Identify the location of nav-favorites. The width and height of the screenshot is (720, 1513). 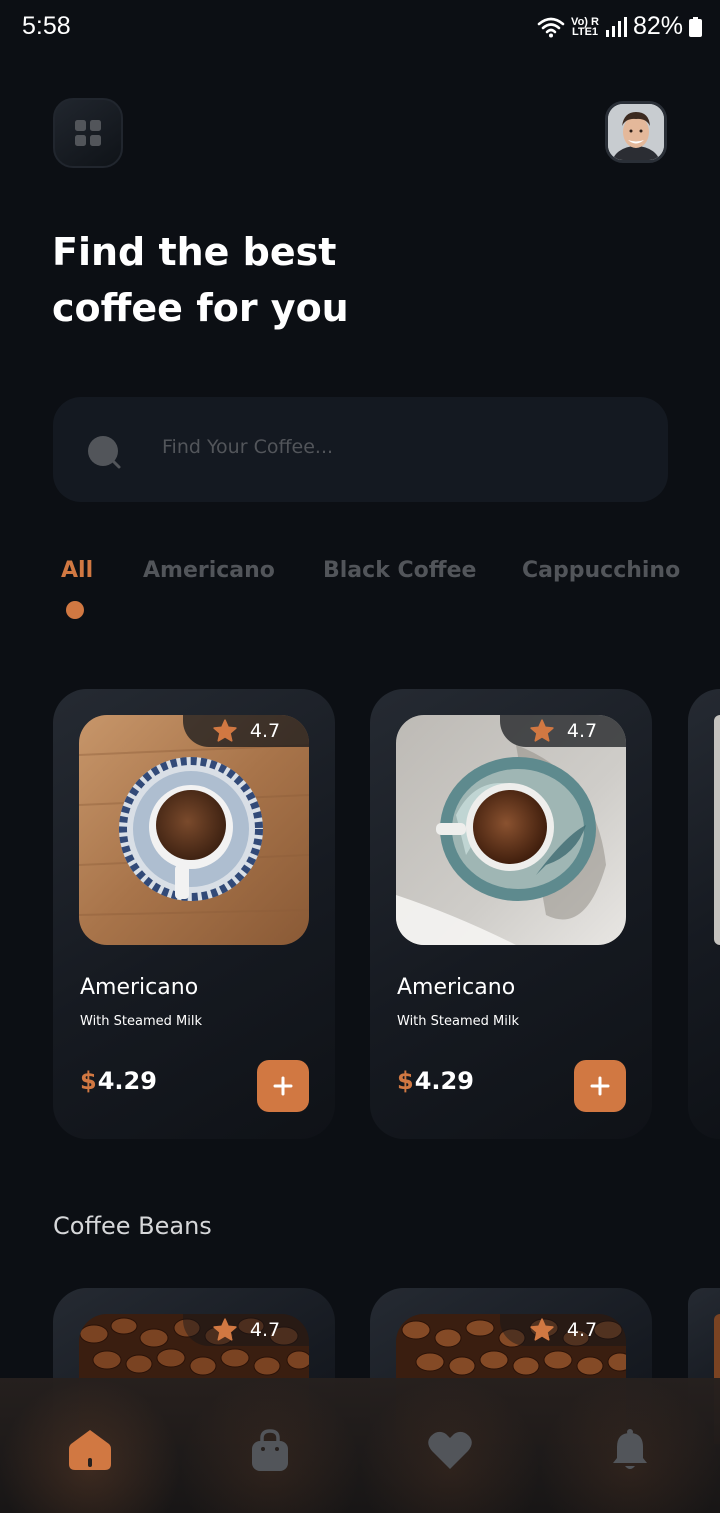
(450, 1450).